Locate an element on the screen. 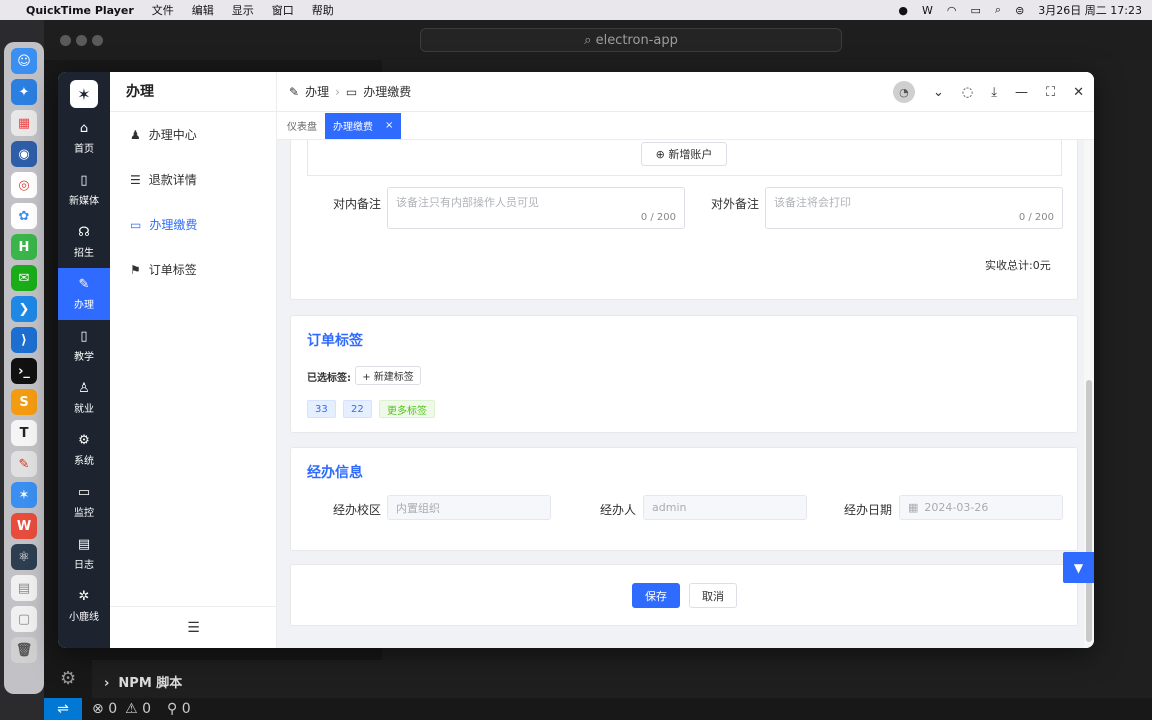  menu-item-refund: ☰ 退款详情 is located at coordinates (193, 179).